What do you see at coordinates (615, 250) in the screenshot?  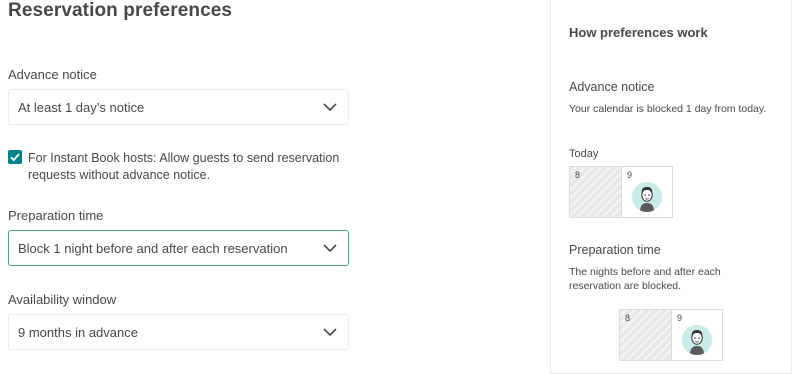 I see `panel-preparation-heading: Preparation time` at bounding box center [615, 250].